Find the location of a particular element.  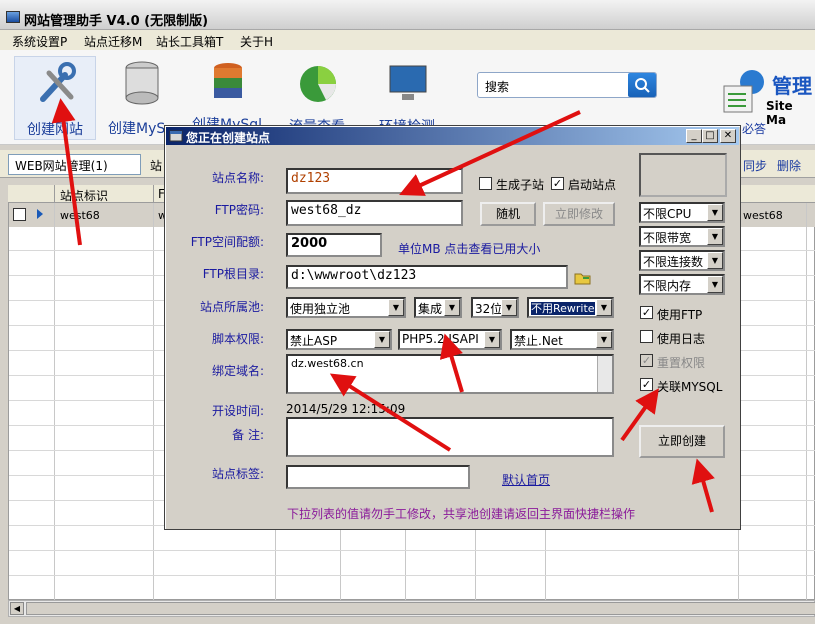

brand-subtitle: Site Ma is located at coordinates (779, 113).